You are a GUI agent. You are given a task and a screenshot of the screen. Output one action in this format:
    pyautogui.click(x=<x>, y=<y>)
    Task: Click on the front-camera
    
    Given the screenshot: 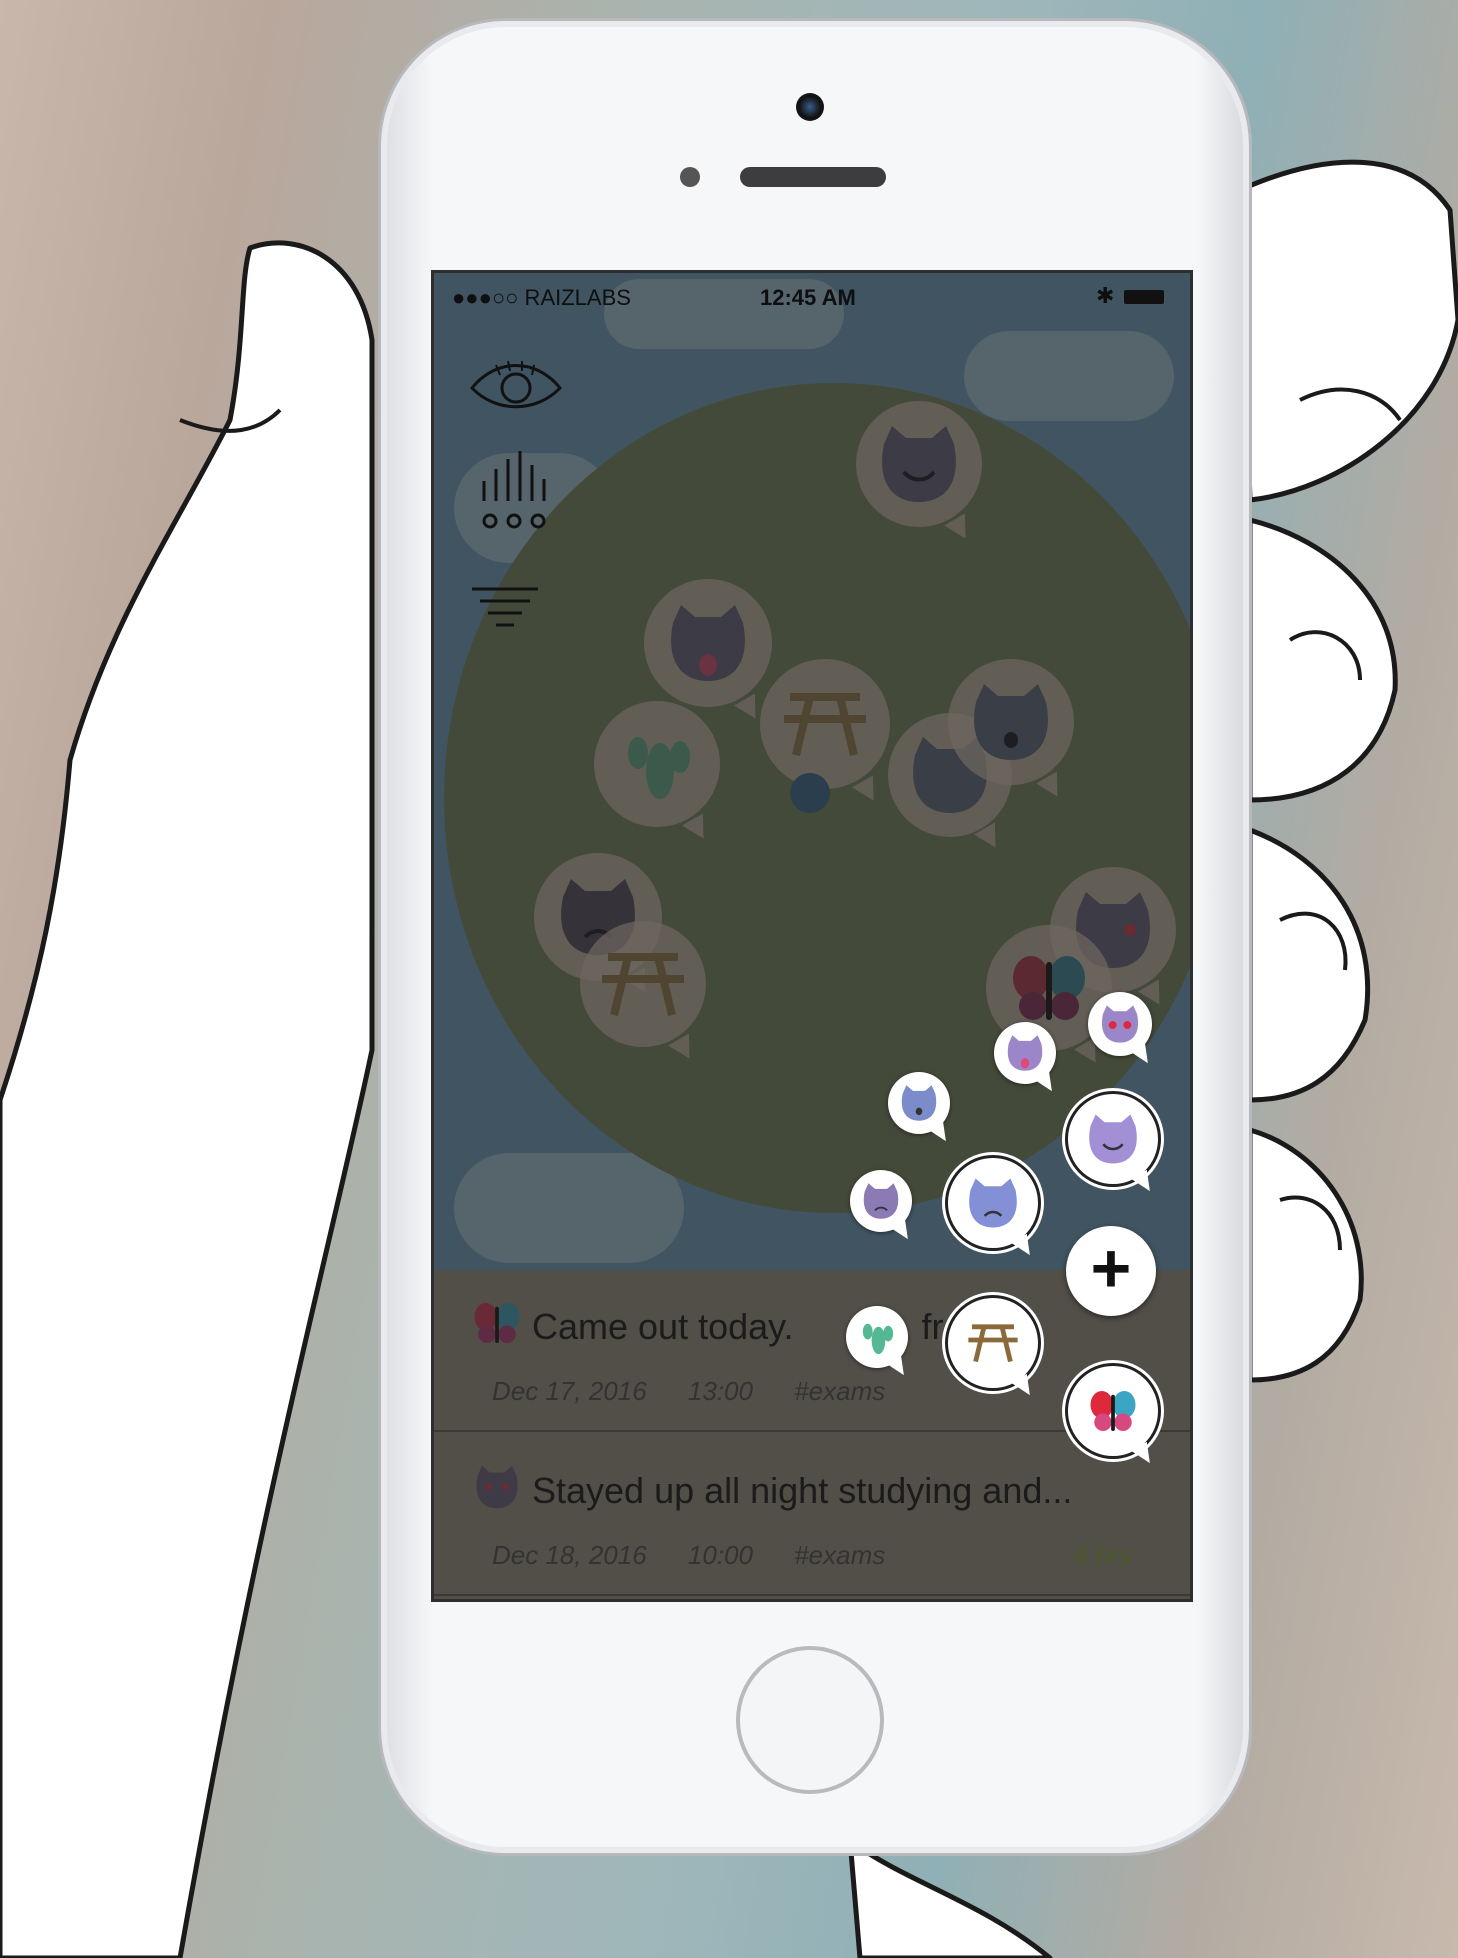 What is the action you would take?
    pyautogui.click(x=810, y=107)
    